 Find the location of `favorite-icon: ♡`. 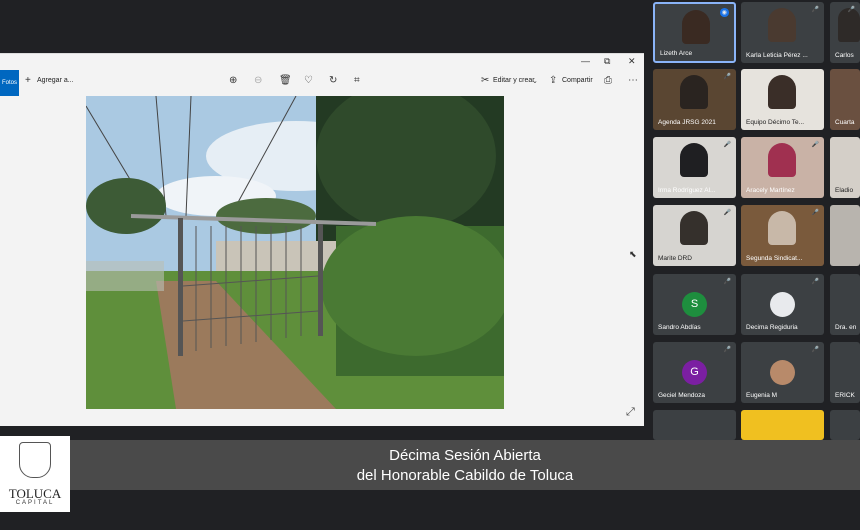

favorite-icon: ♡ is located at coordinates (308, 80).